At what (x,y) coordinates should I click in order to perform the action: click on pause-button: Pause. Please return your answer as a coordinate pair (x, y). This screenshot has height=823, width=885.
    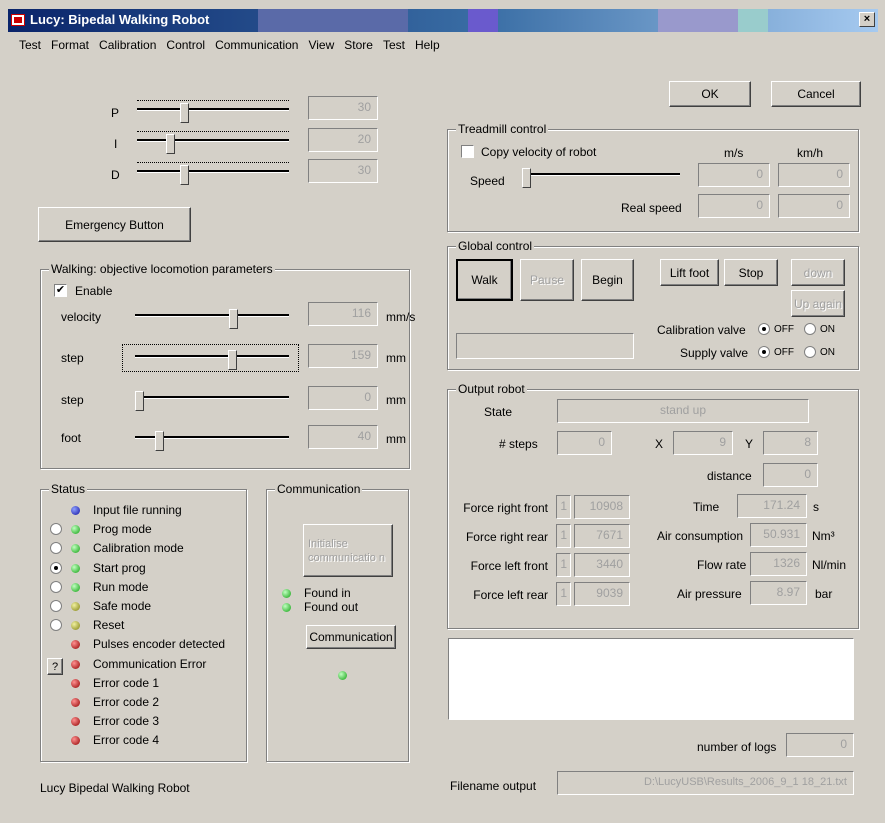
    Looking at the image, I should click on (547, 280).